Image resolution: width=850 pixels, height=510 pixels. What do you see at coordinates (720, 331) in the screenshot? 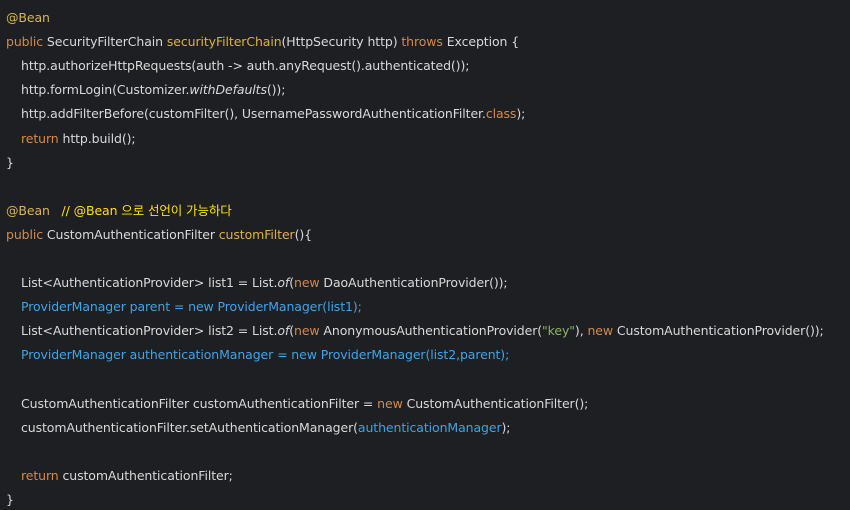
I see `code-token: CustomAuthenticationProvider());` at bounding box center [720, 331].